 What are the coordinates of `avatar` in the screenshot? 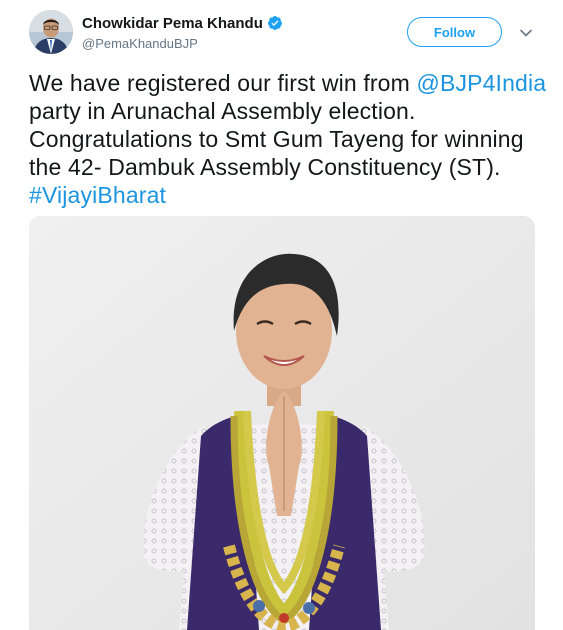 It's located at (51, 32).